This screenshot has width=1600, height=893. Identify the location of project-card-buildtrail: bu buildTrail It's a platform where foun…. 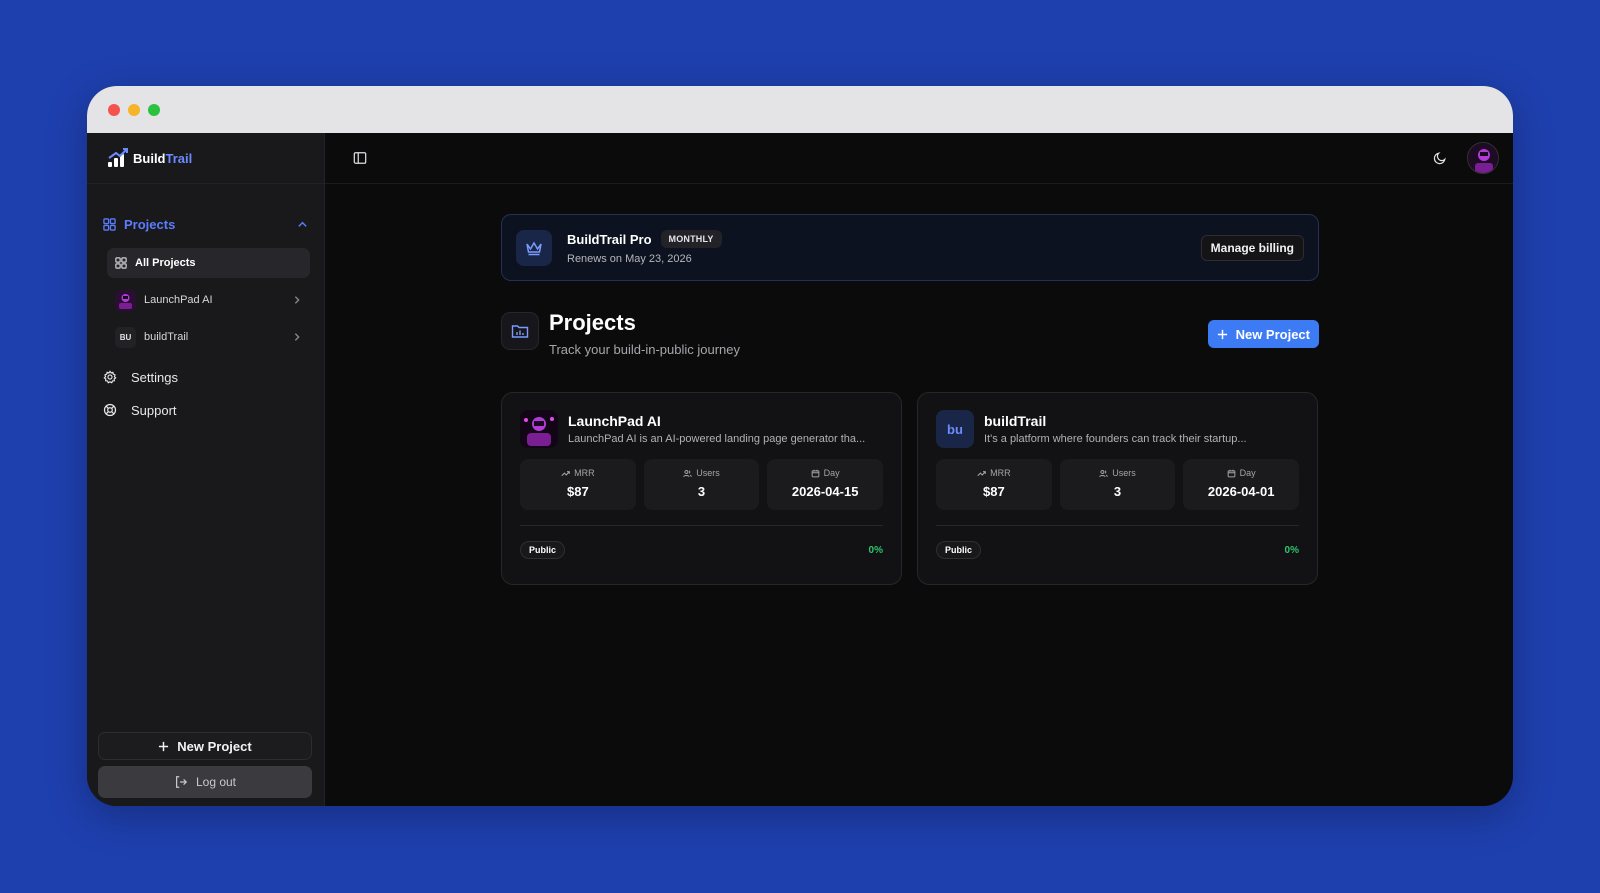
(1117, 488).